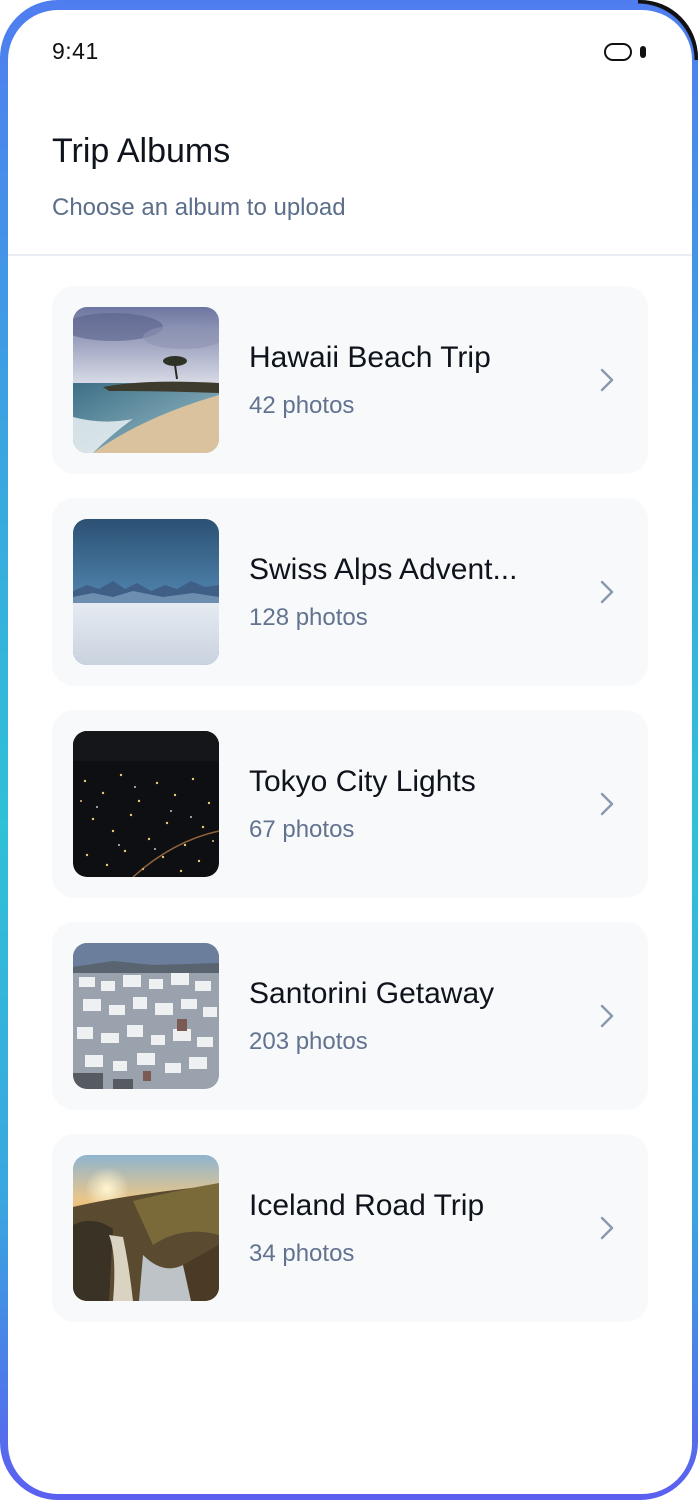 This screenshot has height=1500, width=698. Describe the element at coordinates (643, 52) in the screenshot. I see `sensor-dot-icon` at that location.